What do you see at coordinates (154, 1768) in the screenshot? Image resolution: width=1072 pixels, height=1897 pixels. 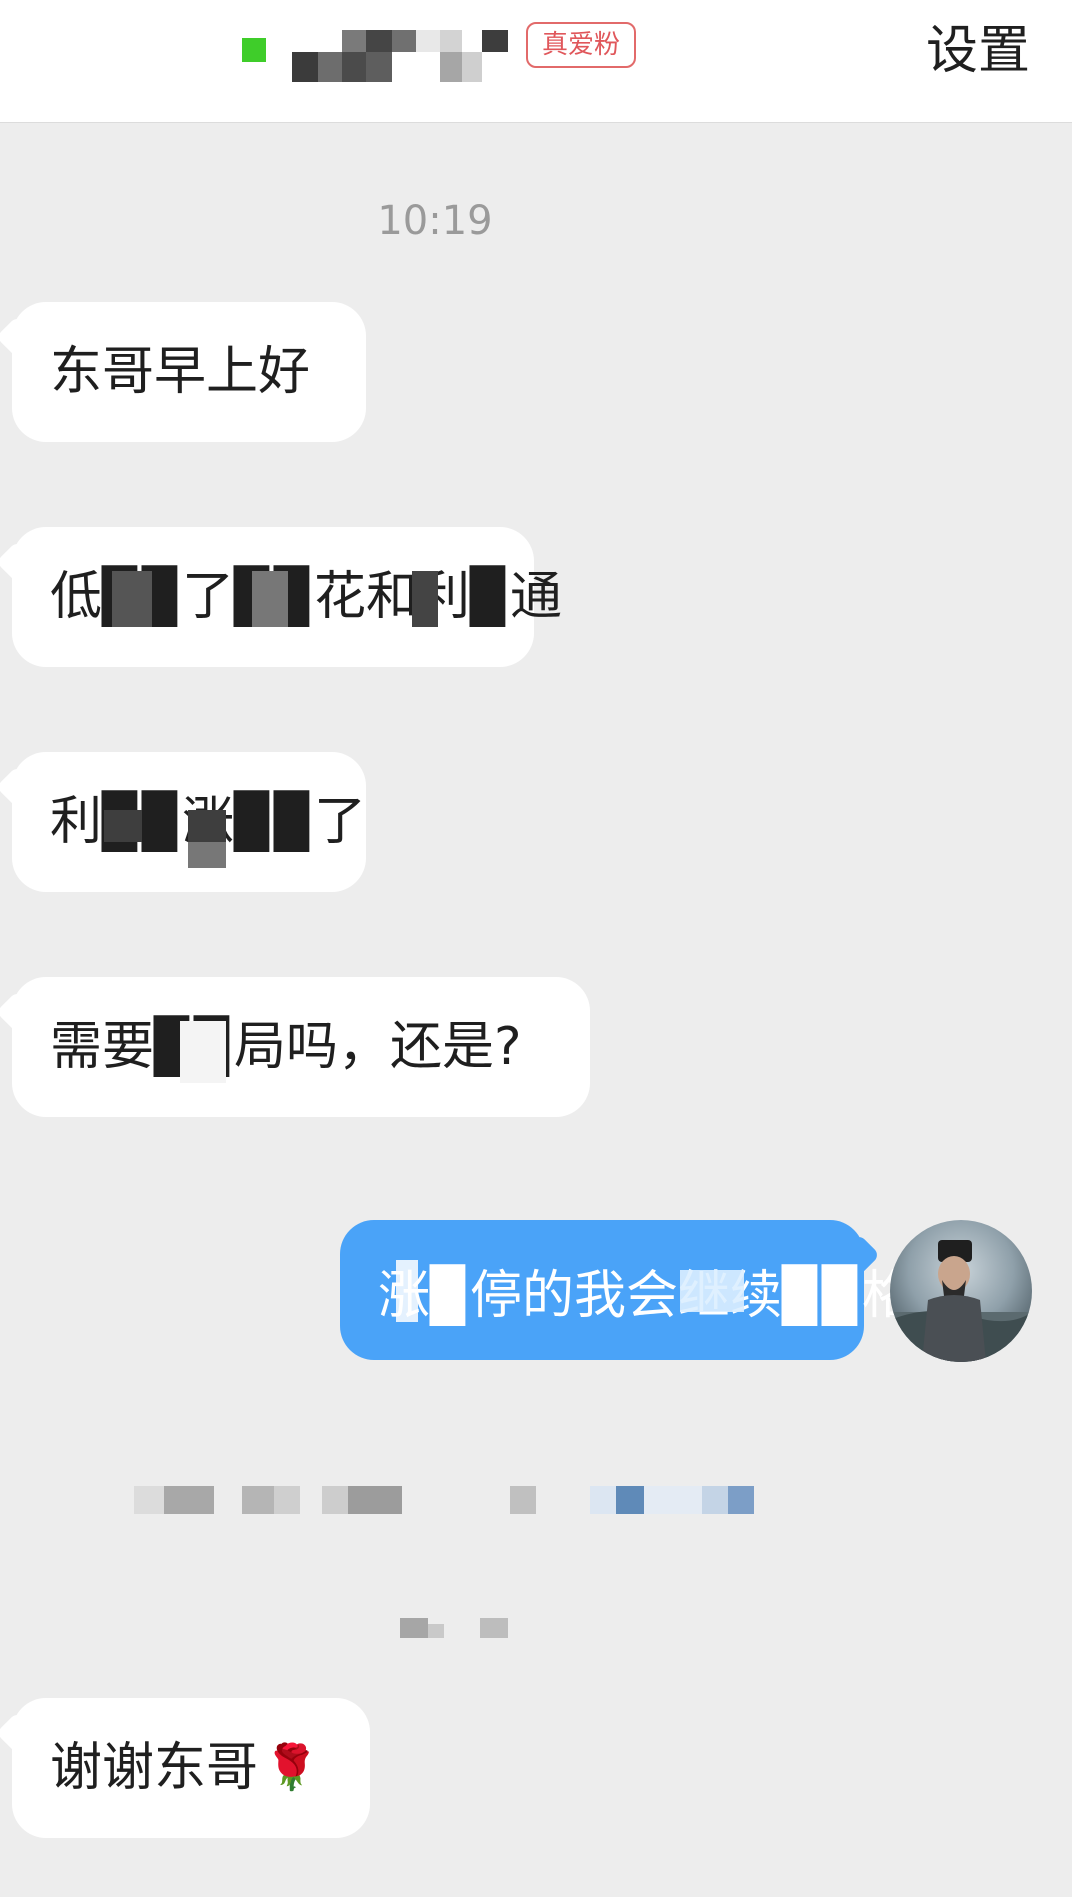 I see `message-text: 谢谢东哥` at bounding box center [154, 1768].